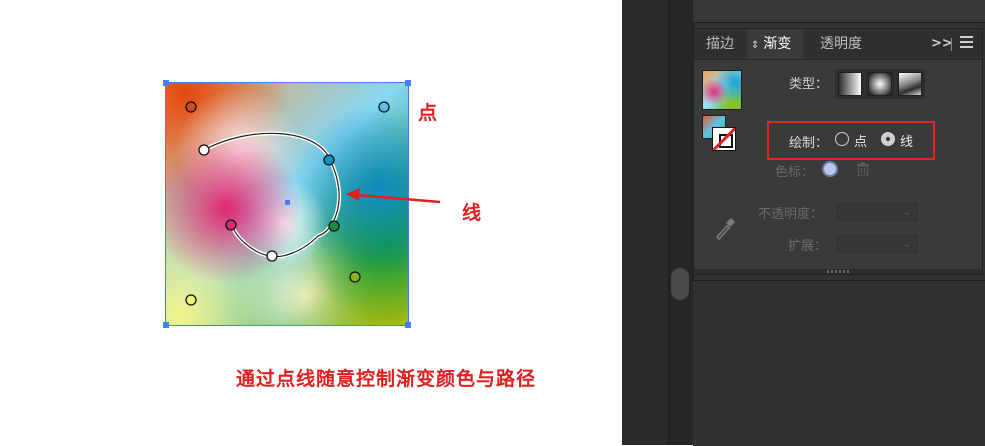  Describe the element at coordinates (860, 140) in the screenshot. I see `draw-point-label: 点` at that location.